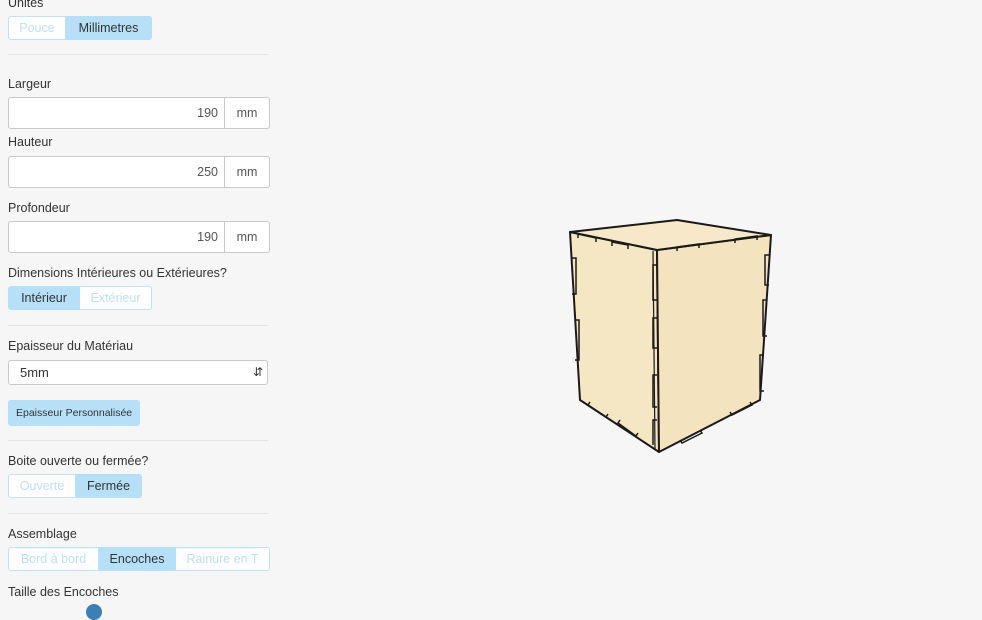  What do you see at coordinates (42, 486) in the screenshot?
I see `box-type-option-open: Ouverte` at bounding box center [42, 486].